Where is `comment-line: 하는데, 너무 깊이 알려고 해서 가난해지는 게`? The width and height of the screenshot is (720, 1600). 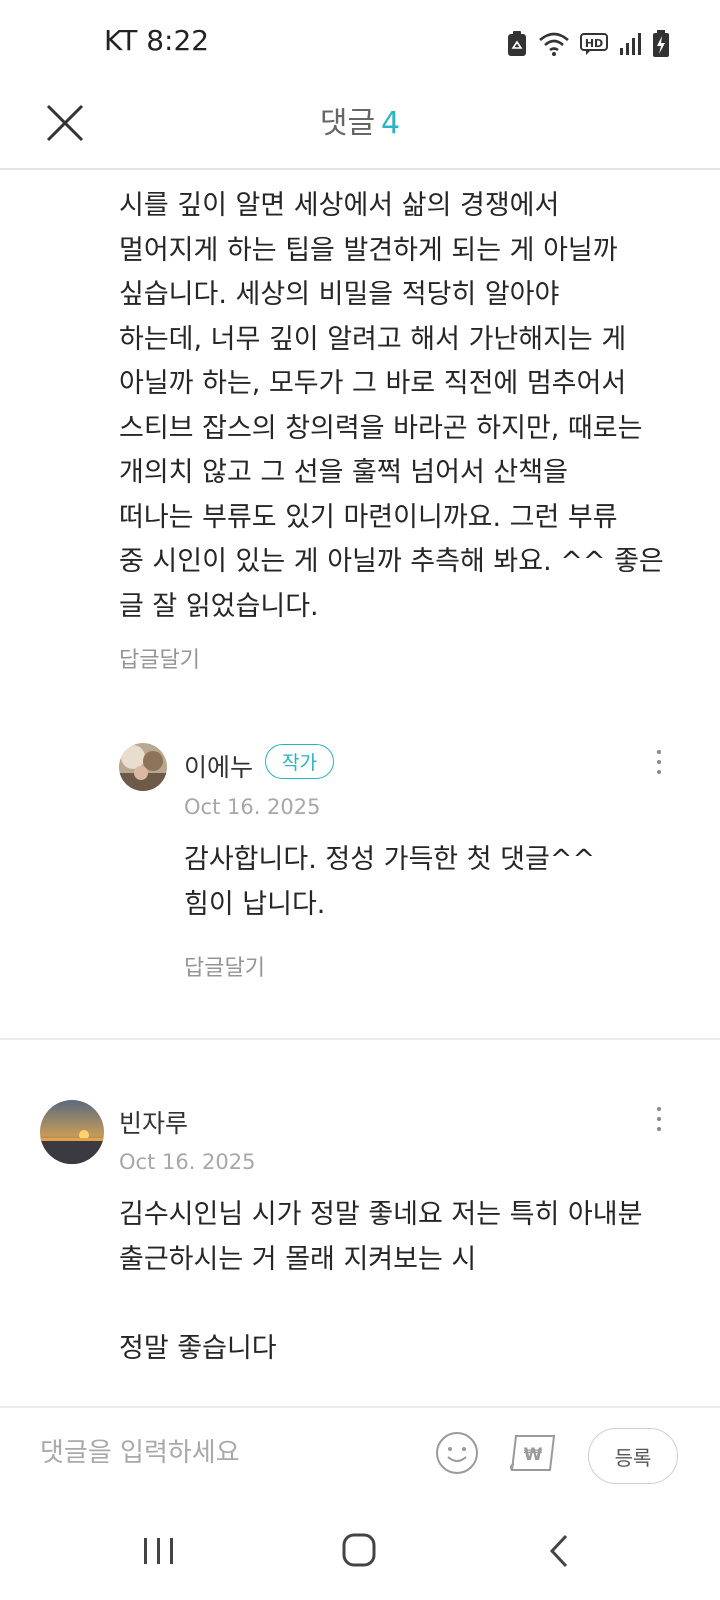 comment-line: 하는데, 너무 깊이 알려고 해서 가난해지는 게 is located at coordinates (373, 339).